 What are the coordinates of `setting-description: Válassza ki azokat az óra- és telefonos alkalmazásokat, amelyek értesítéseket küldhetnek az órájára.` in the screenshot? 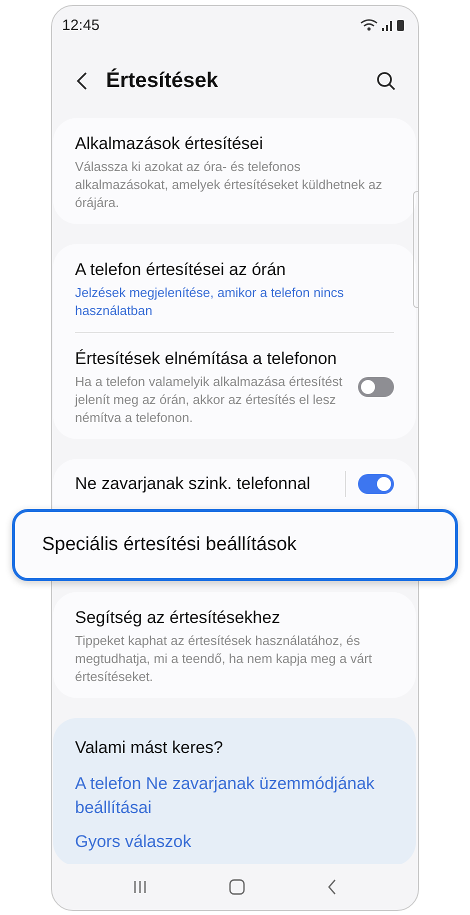 It's located at (229, 185).